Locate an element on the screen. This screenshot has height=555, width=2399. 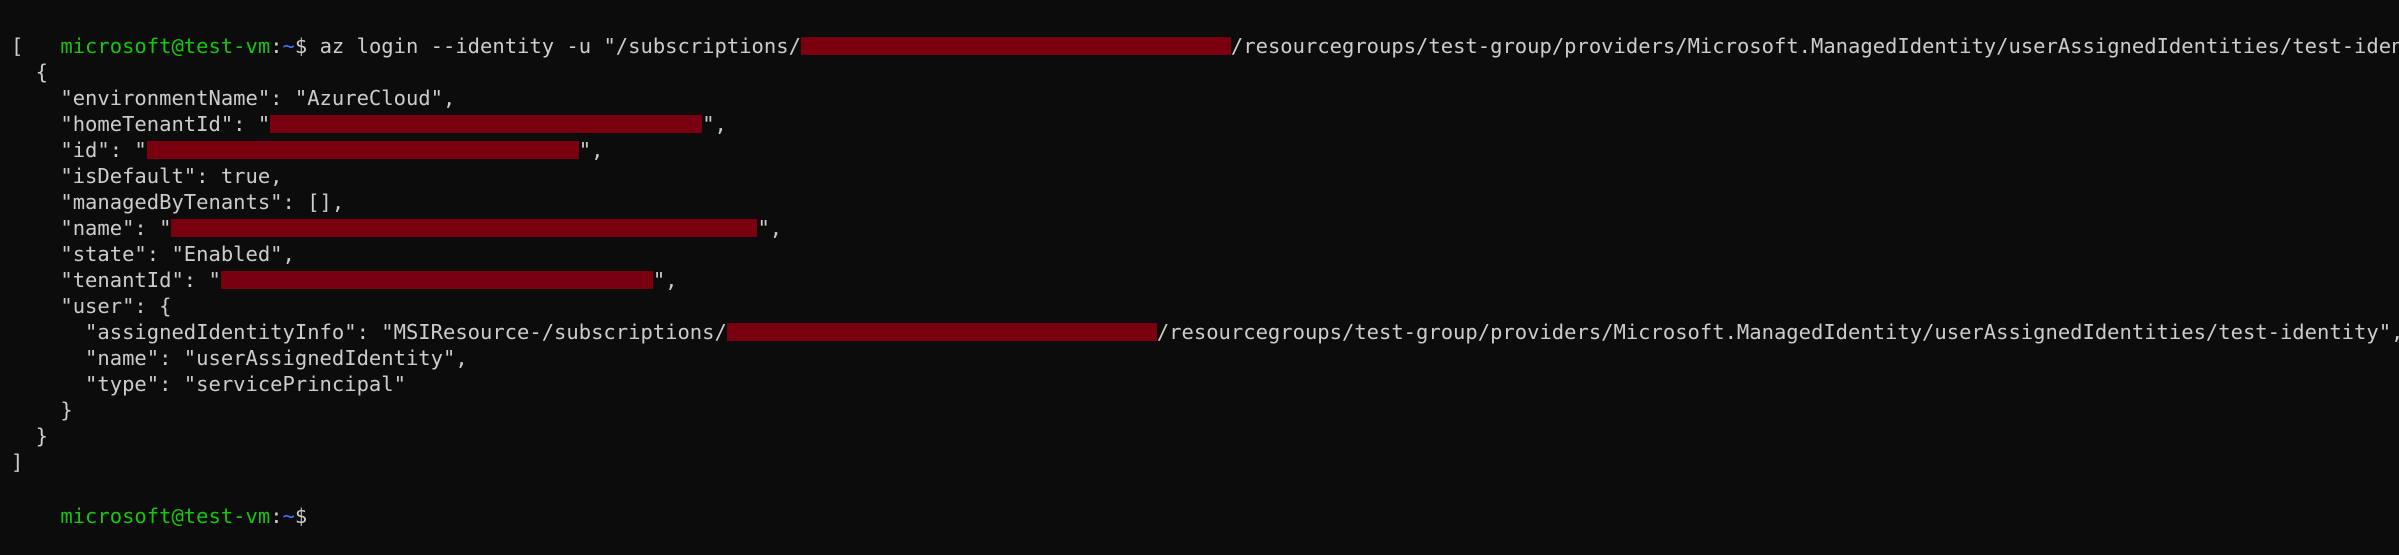
name-key: "name": " is located at coordinates (91, 228).